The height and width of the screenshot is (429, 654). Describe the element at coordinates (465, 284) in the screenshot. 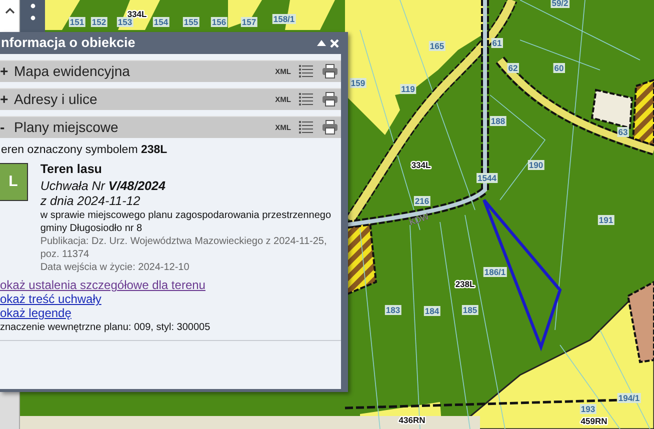

I see `zone-symbol: 238L` at that location.